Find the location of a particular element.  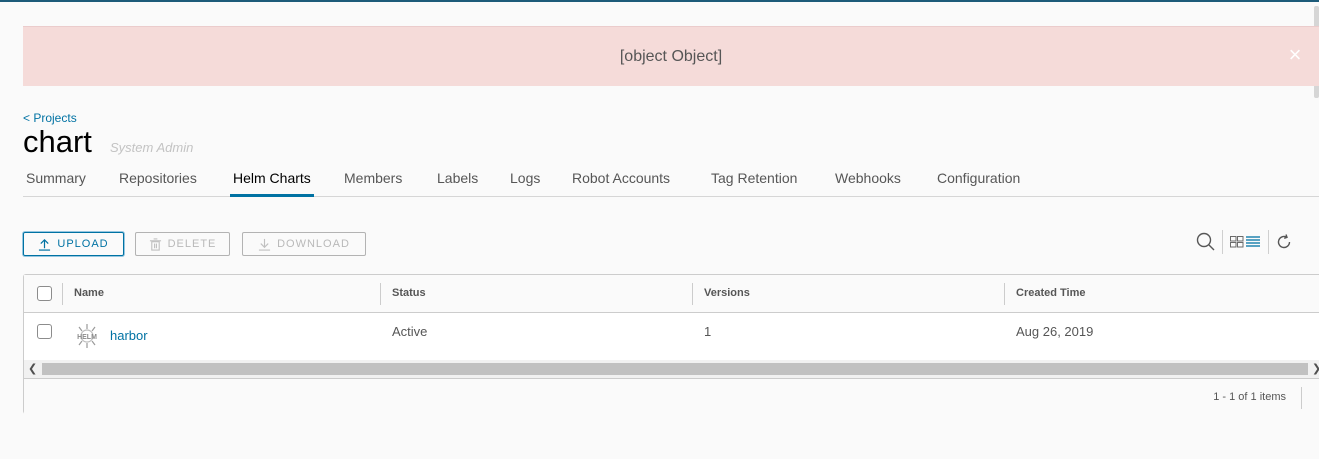

tab-labels: Labels is located at coordinates (457, 181).